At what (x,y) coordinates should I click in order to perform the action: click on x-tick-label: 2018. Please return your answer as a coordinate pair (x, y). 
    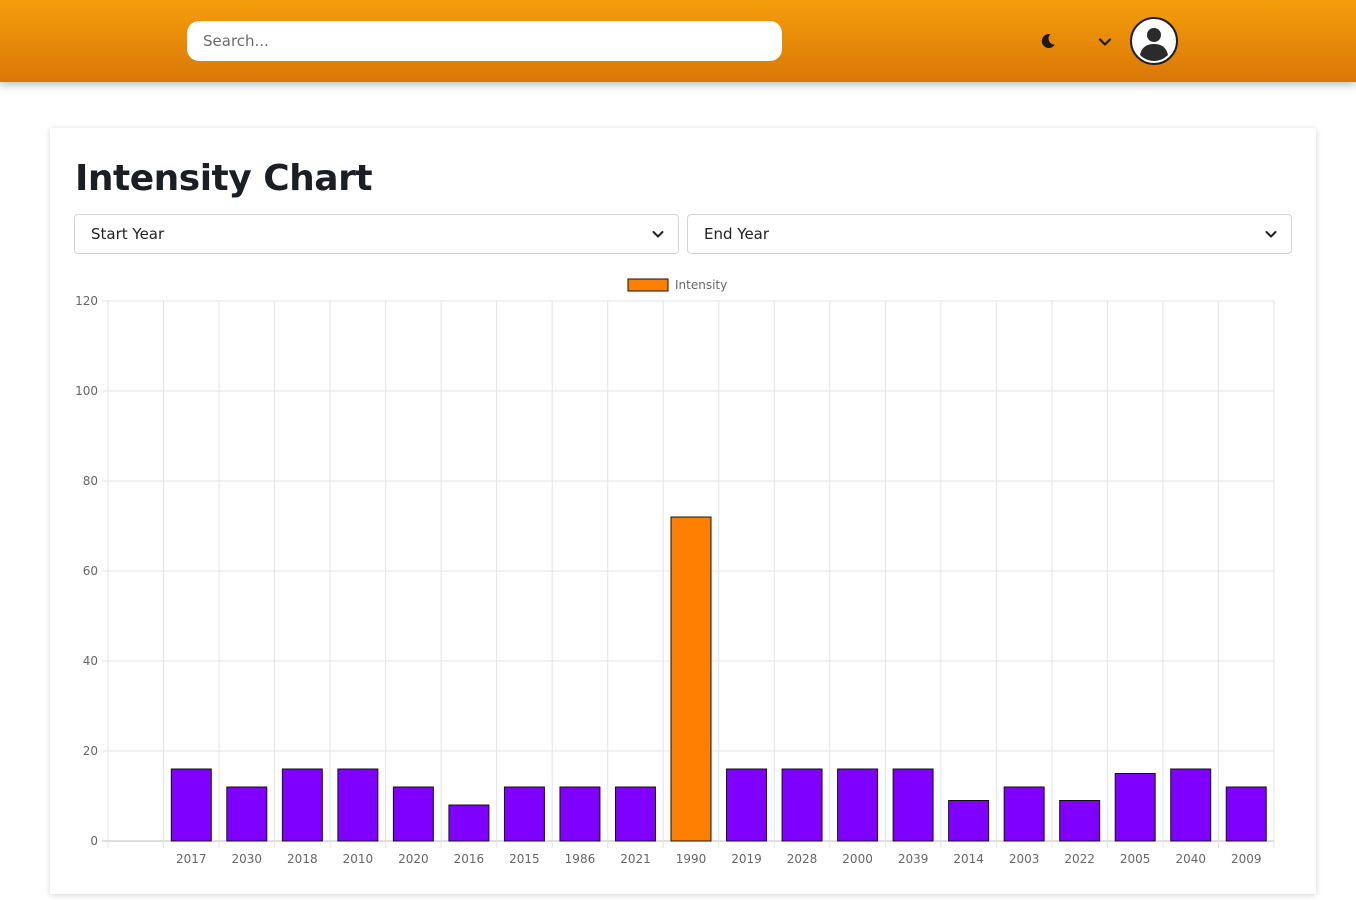
    Looking at the image, I should click on (302, 859).